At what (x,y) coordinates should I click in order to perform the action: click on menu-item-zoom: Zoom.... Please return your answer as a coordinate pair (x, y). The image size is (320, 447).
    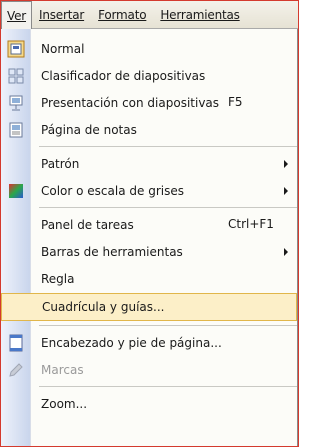
    Looking at the image, I should click on (149, 403).